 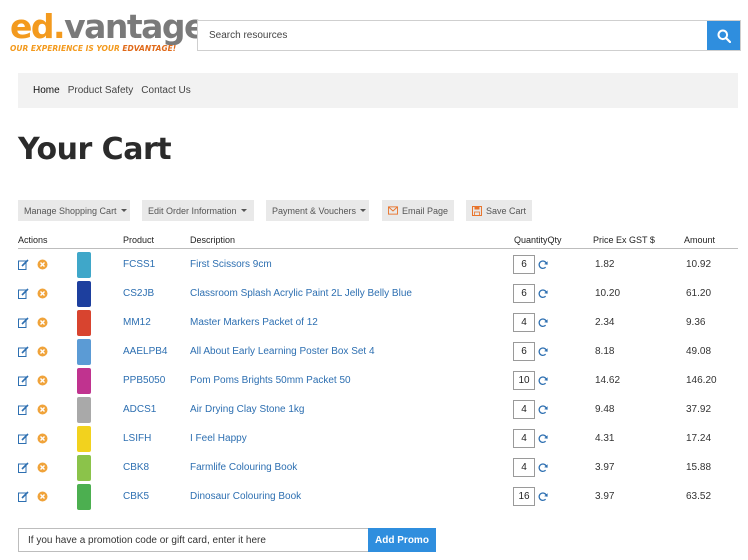 I want to click on product-code: ADCS1, so click(x=139, y=409).